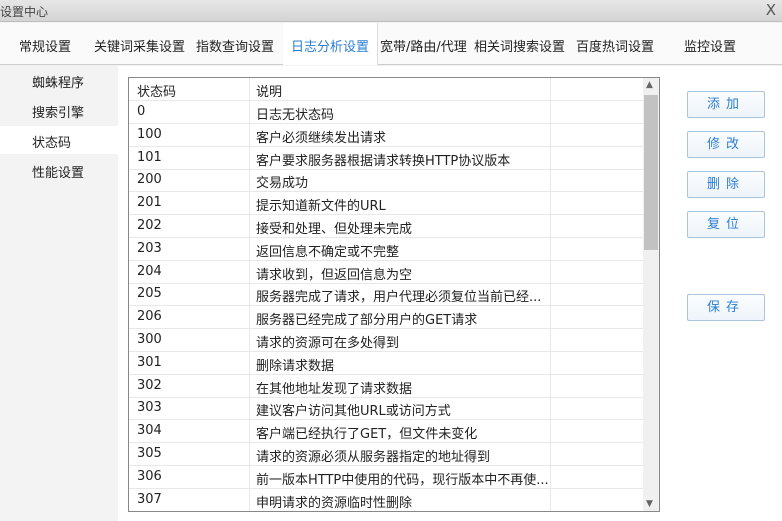 The width and height of the screenshot is (782, 521). I want to click on tab-broadband-proxy: 宽带/路由/代理, so click(423, 45).